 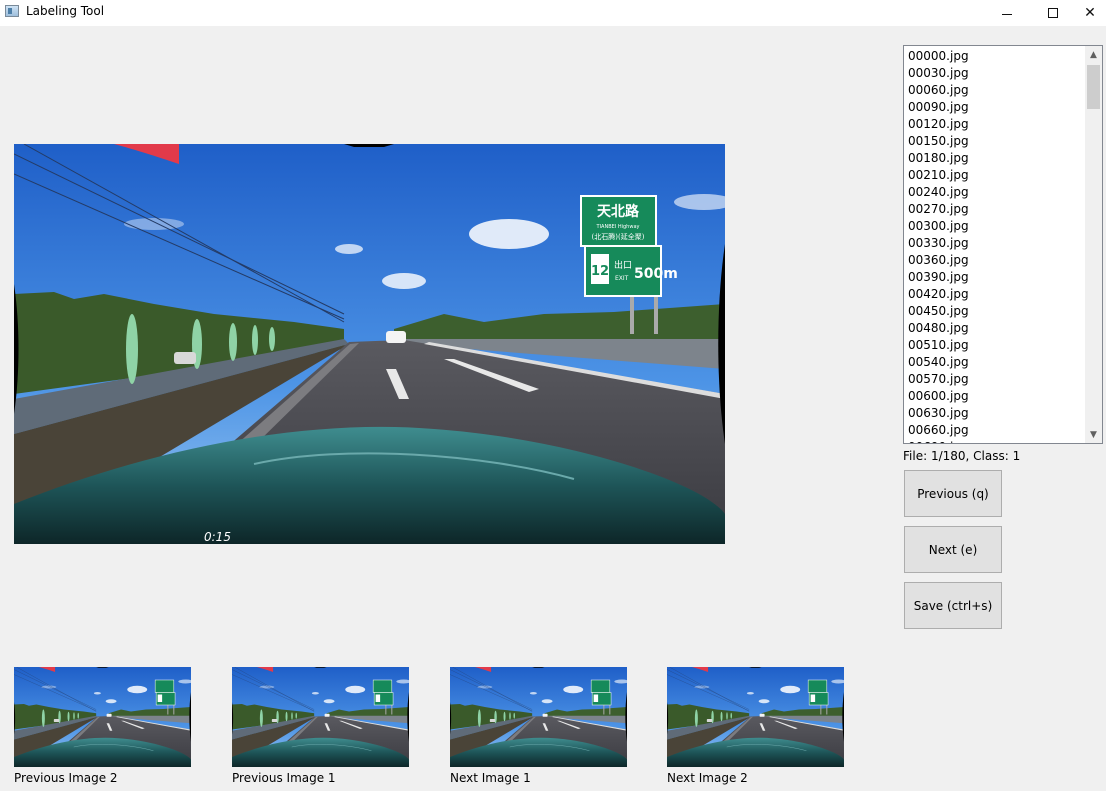 What do you see at coordinates (1093, 54) in the screenshot?
I see `scroll-up-icon: ▲` at bounding box center [1093, 54].